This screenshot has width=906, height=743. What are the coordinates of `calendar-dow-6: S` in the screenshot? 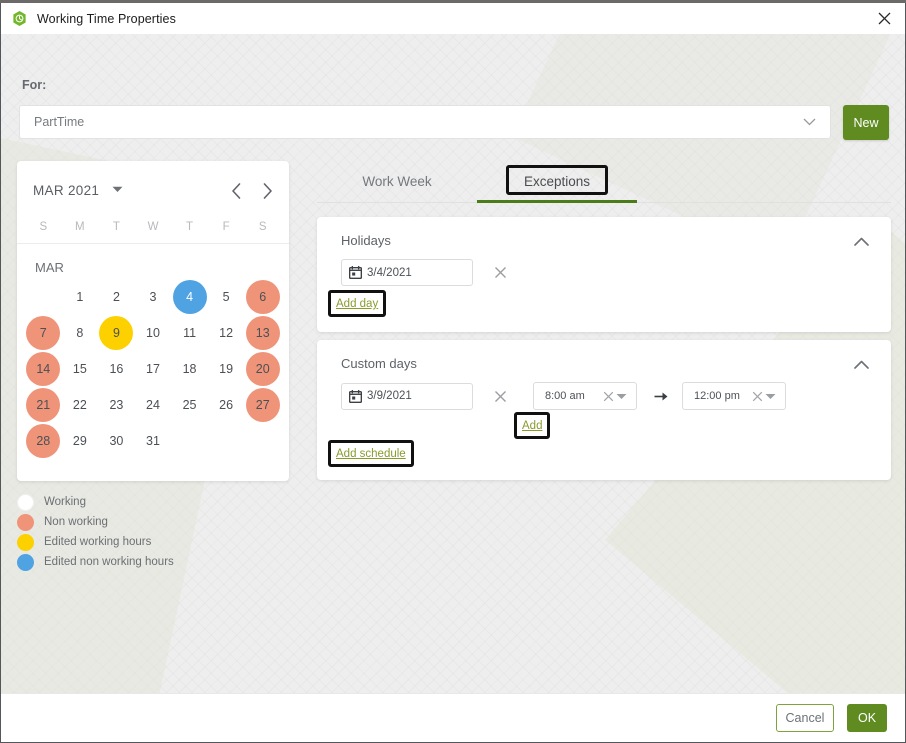 It's located at (262, 227).